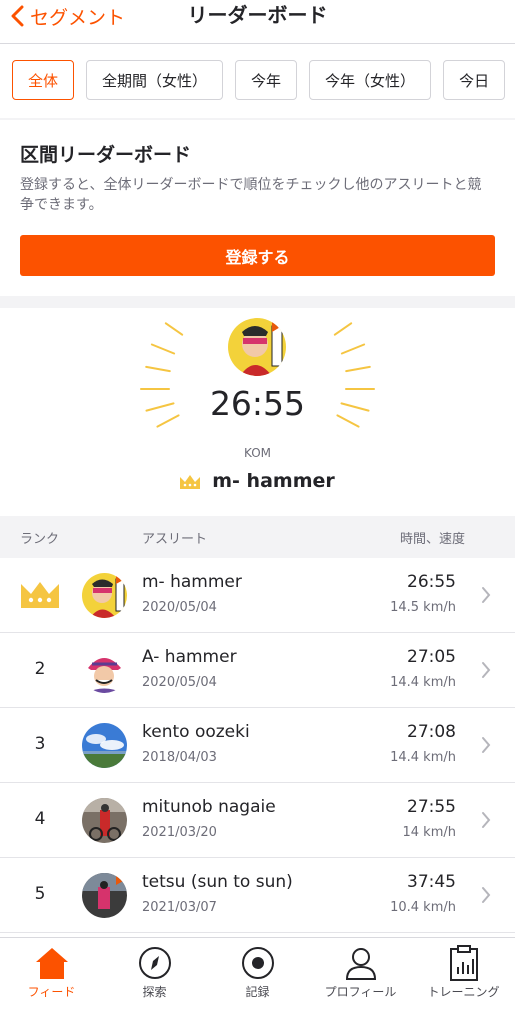  What do you see at coordinates (52, 963) in the screenshot?
I see `home-icon` at bounding box center [52, 963].